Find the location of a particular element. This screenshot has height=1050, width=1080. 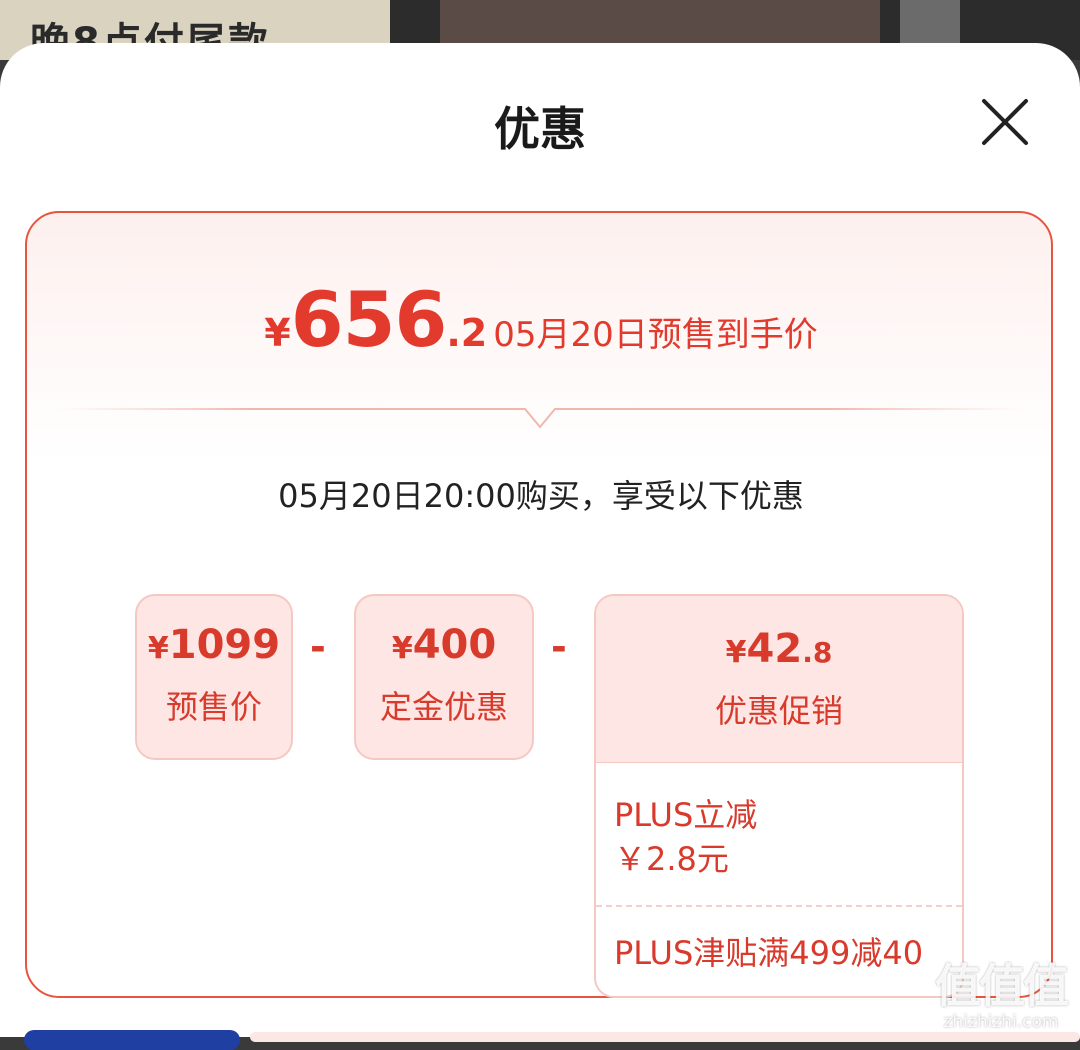

deposit-symbol: ¥ is located at coordinates (402, 648).